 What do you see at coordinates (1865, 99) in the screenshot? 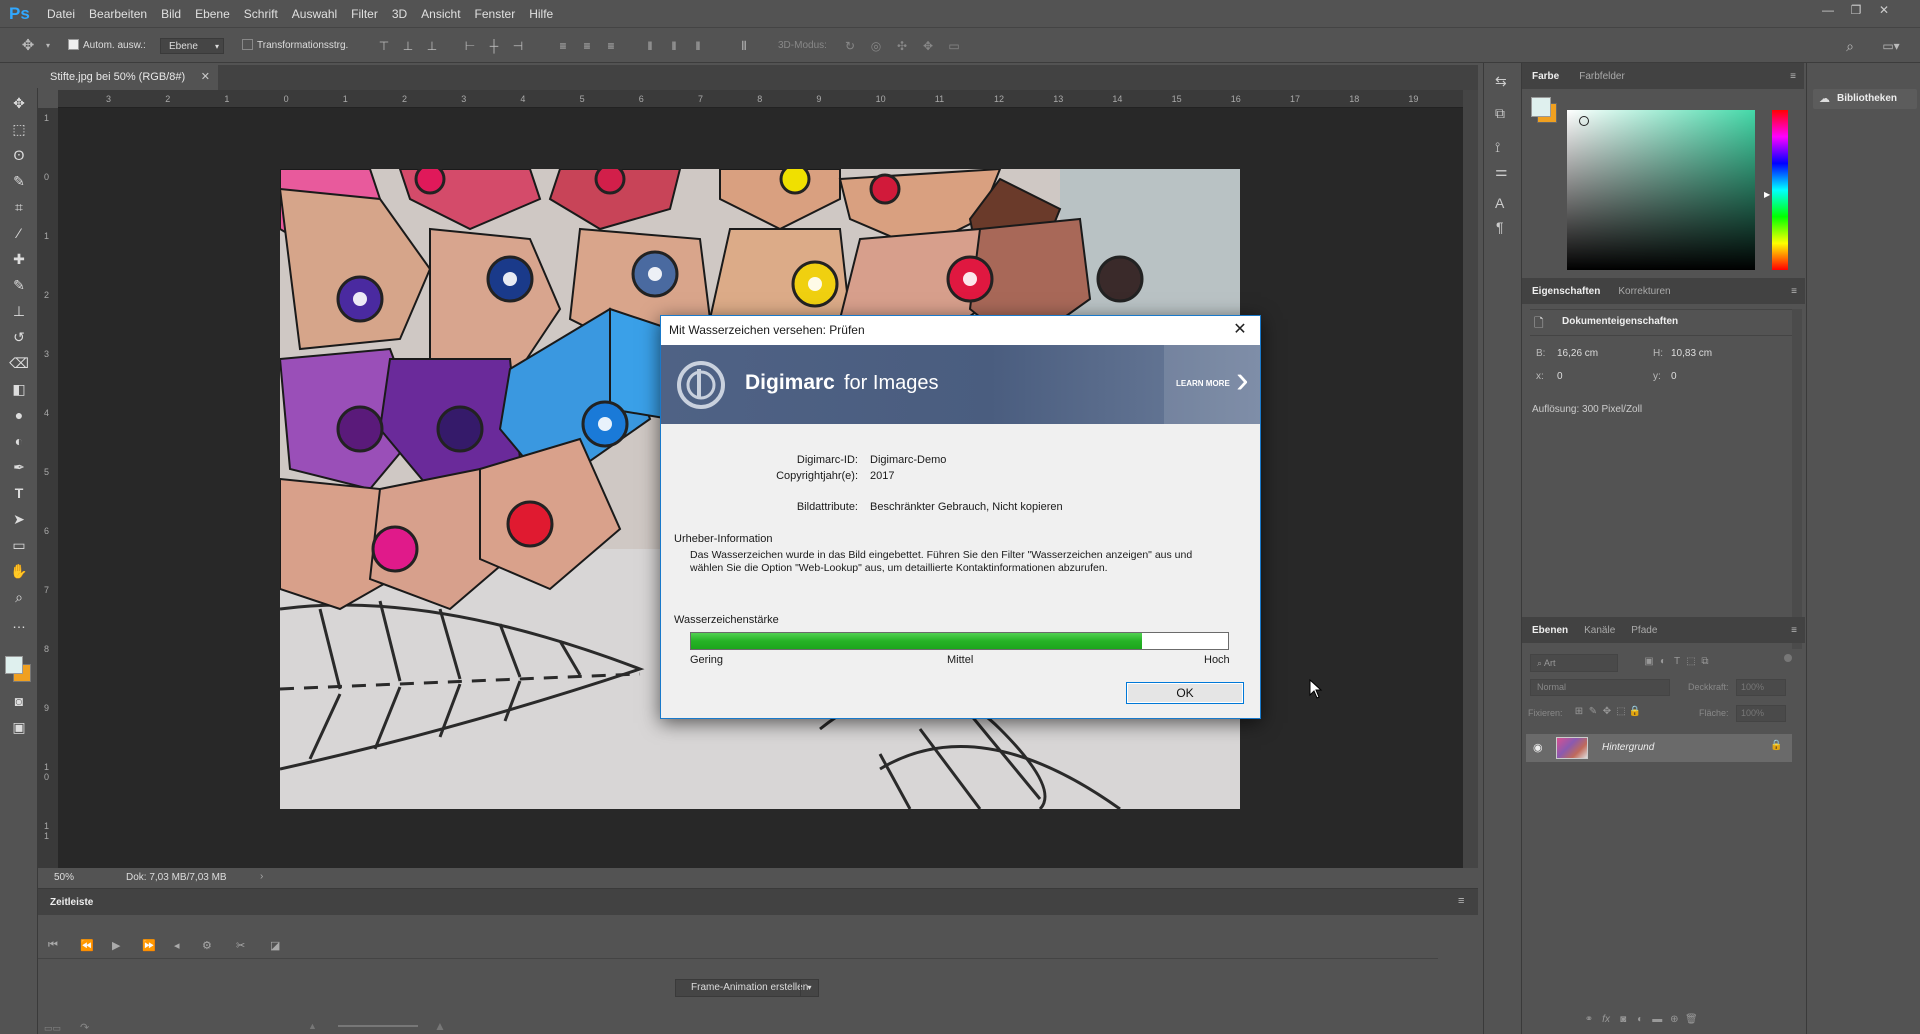
I see `libraries-button: ☁ Bibliotheken` at bounding box center [1865, 99].